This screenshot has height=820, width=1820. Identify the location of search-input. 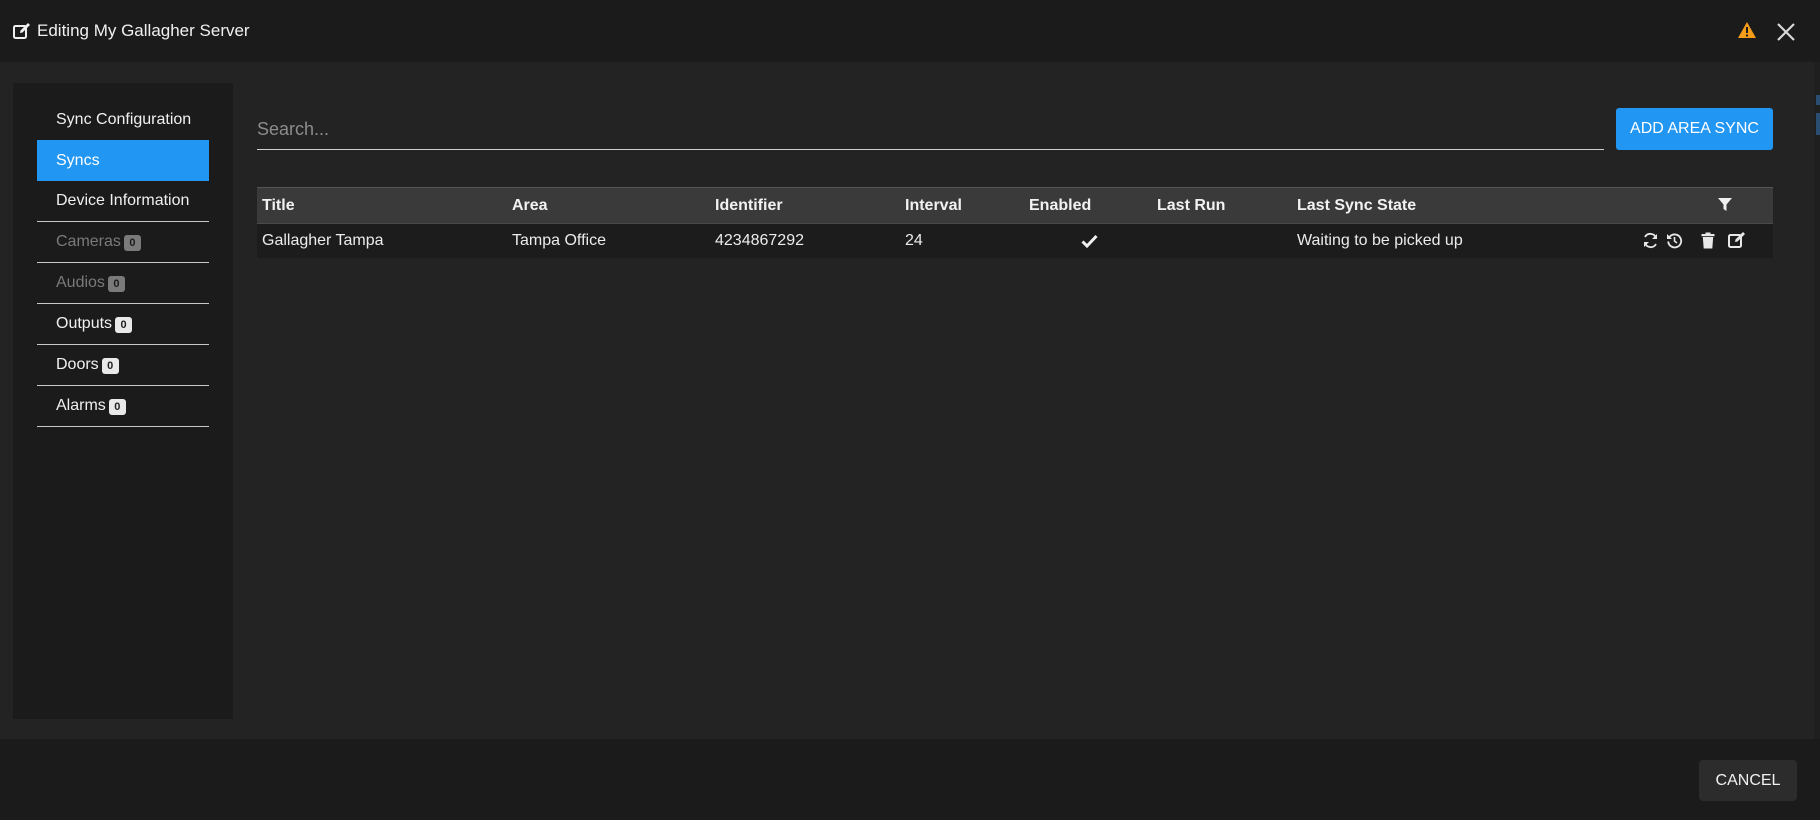
(930, 129).